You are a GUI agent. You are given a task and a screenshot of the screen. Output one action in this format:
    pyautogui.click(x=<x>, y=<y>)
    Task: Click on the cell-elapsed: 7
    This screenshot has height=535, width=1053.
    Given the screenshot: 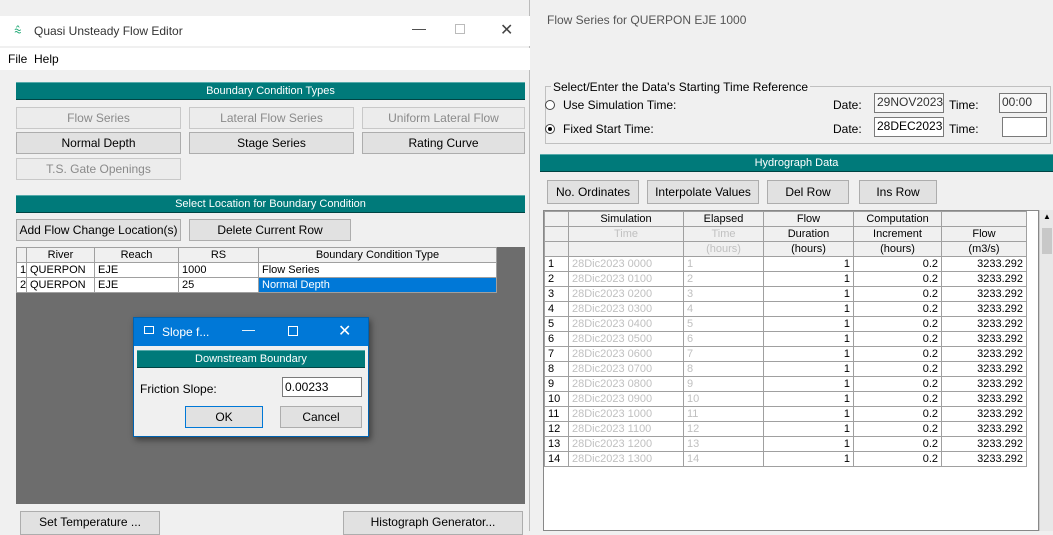 What is the action you would take?
    pyautogui.click(x=723, y=354)
    